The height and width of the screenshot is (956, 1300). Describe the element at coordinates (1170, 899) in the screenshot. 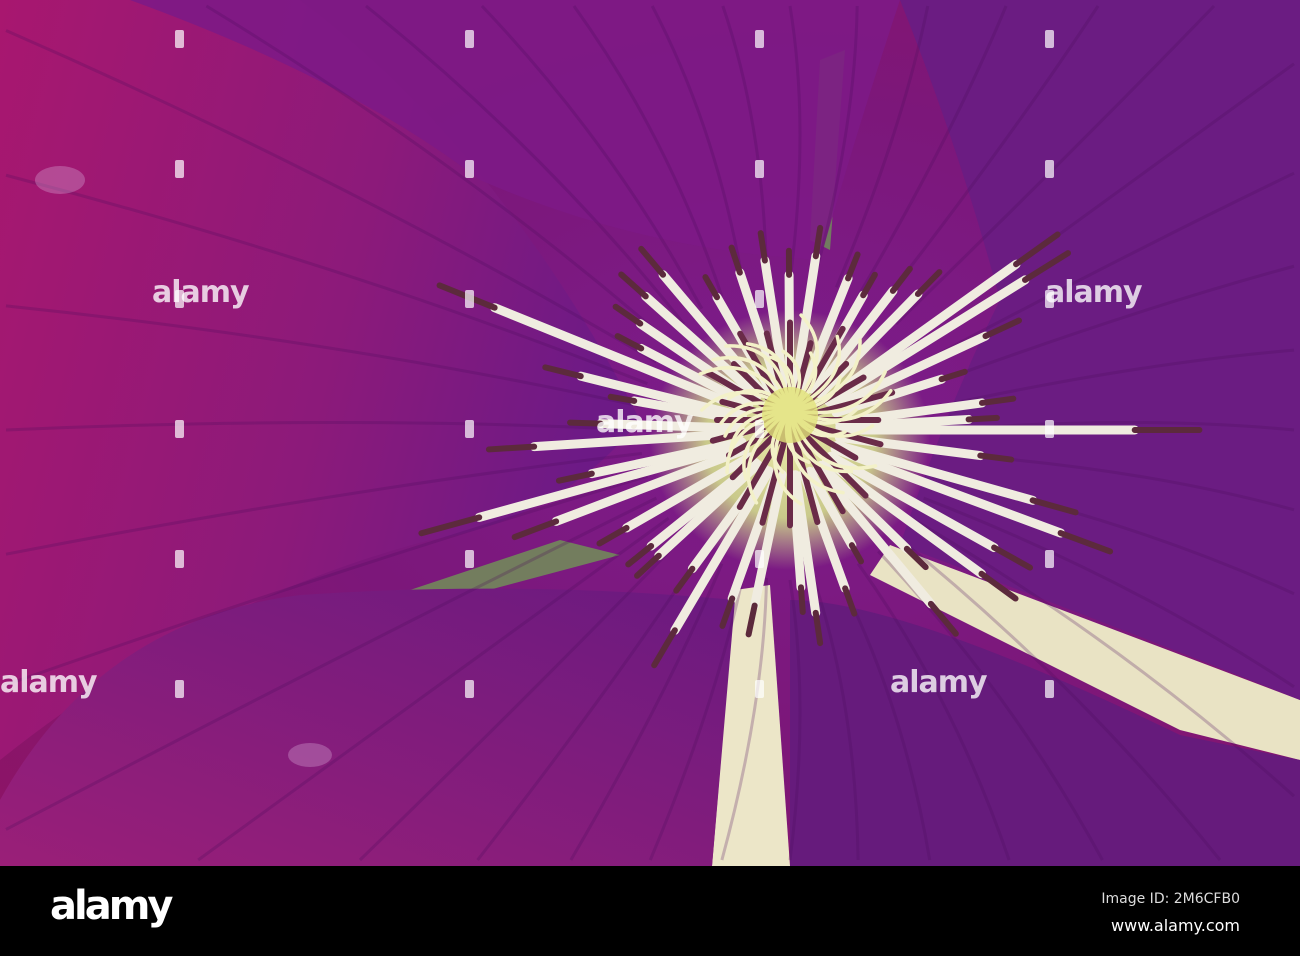

I see `image-id: Image ID: 2M6CFB0` at that location.